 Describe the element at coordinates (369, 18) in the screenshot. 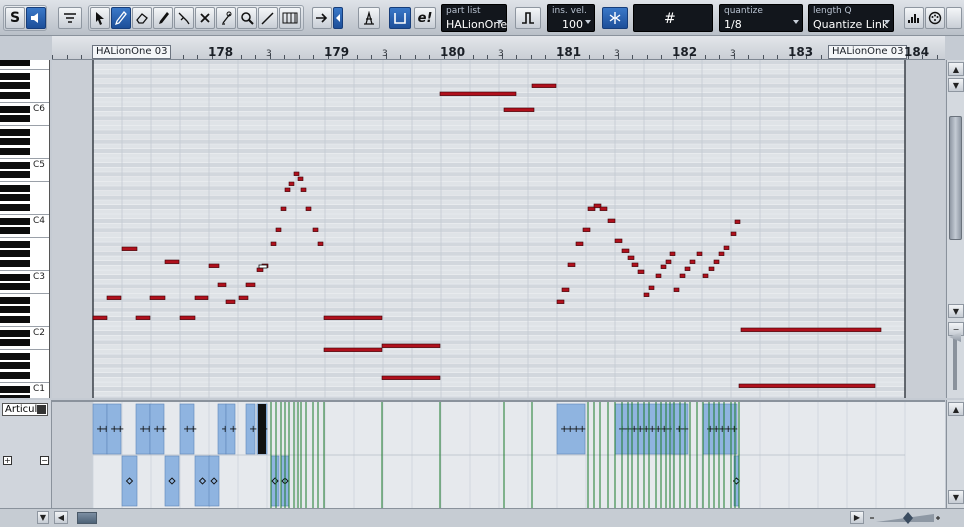

I see `metronome-icon` at that location.